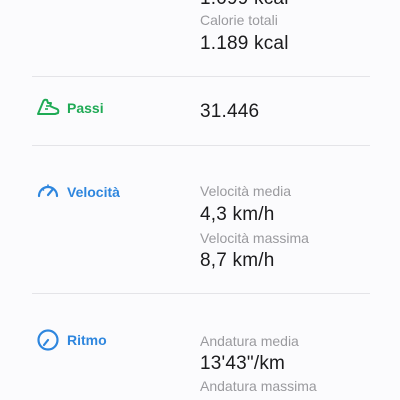 This screenshot has height=400, width=400. Describe the element at coordinates (237, 214) in the screenshot. I see `speed-avg-value: 4,3 km/h` at that location.